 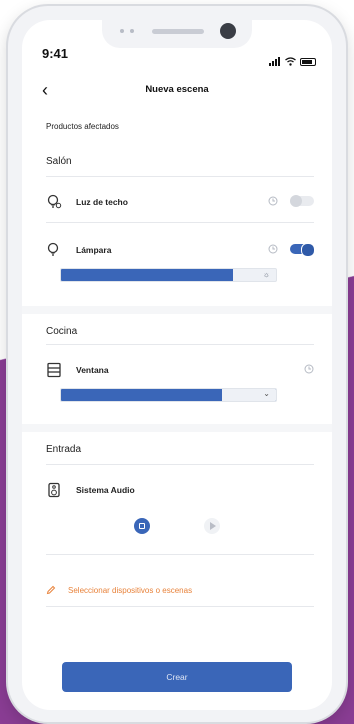 I want to click on stop-icon, so click(x=142, y=526).